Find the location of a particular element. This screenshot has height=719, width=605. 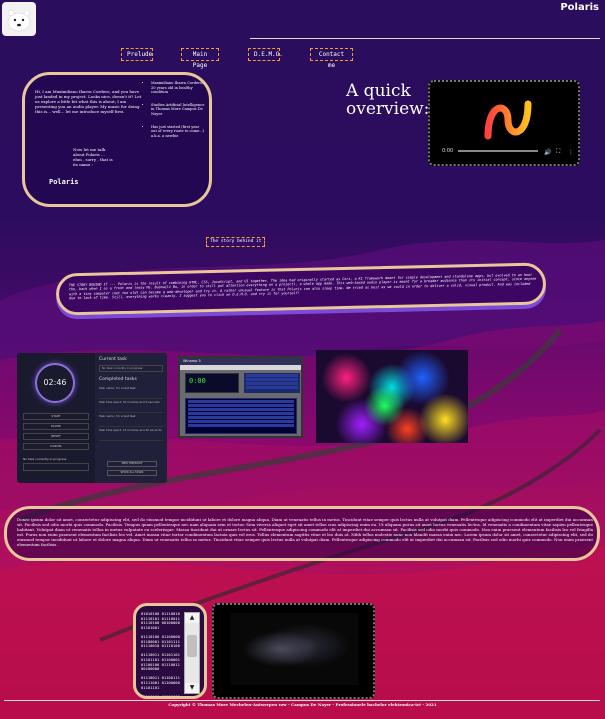

timer-ring: 02:46 is located at coordinates (55, 383).